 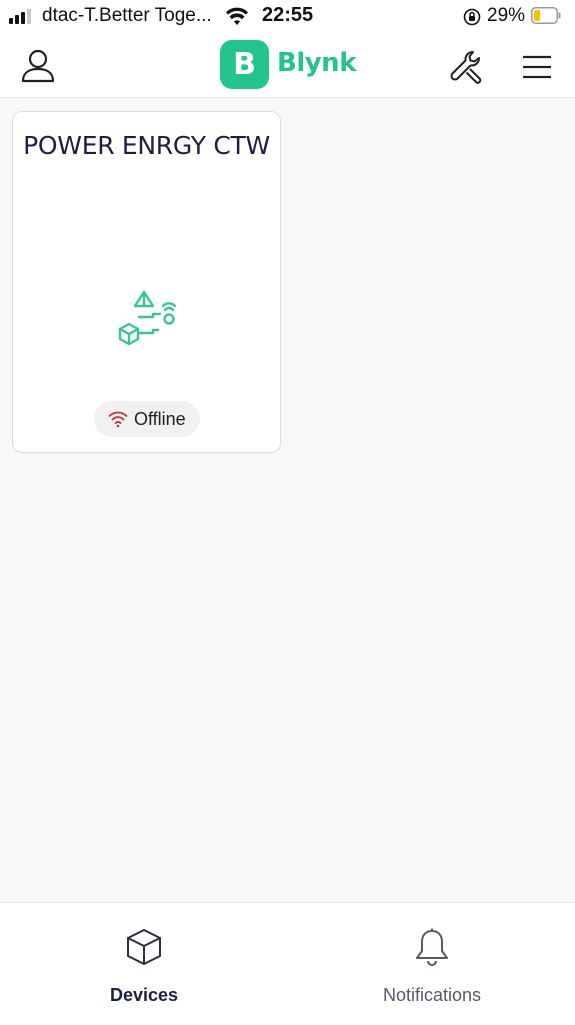 I want to click on wifi-offline-icon, so click(x=118, y=419).